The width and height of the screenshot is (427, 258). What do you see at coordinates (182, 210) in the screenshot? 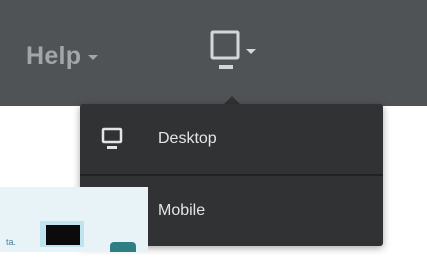
I see `dropdown-item-label: Mobile` at bounding box center [182, 210].